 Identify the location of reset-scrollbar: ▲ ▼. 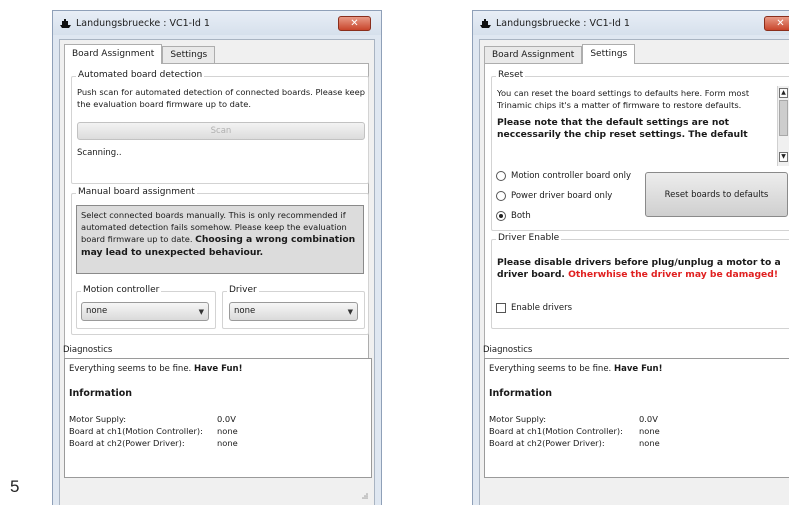
(783, 126).